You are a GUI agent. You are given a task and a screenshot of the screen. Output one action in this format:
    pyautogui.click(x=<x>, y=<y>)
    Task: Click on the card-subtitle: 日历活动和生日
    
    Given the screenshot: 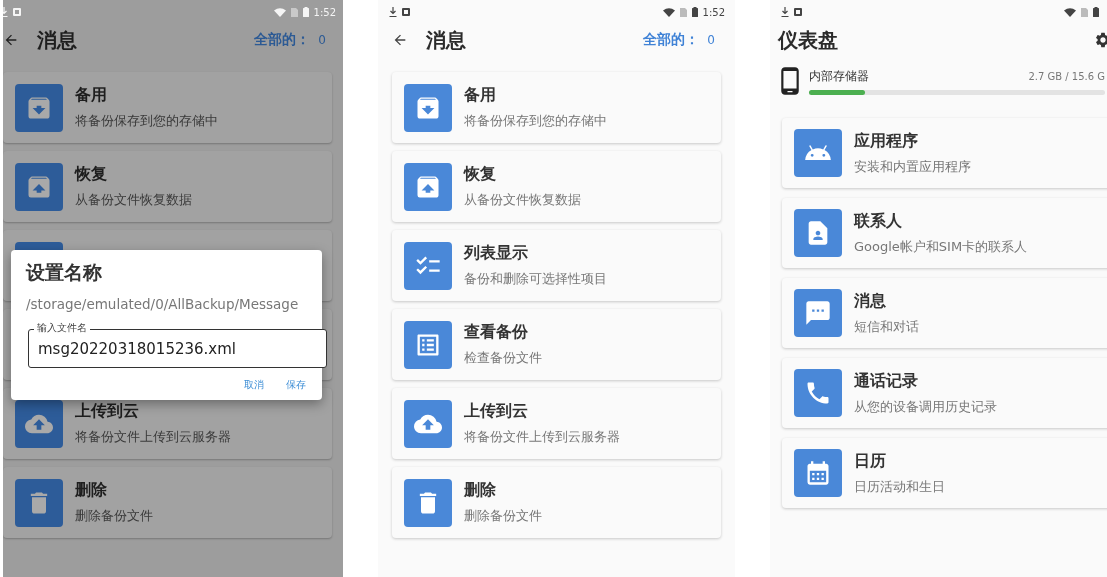 What is the action you would take?
    pyautogui.click(x=899, y=486)
    